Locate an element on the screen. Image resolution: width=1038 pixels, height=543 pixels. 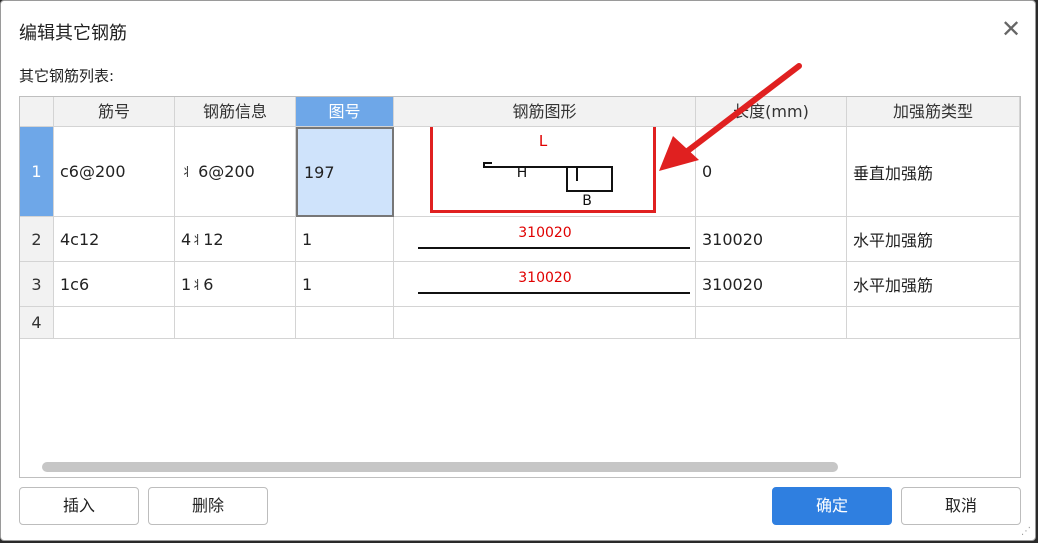
cell-info: 丬 6@200 is located at coordinates (235, 172).